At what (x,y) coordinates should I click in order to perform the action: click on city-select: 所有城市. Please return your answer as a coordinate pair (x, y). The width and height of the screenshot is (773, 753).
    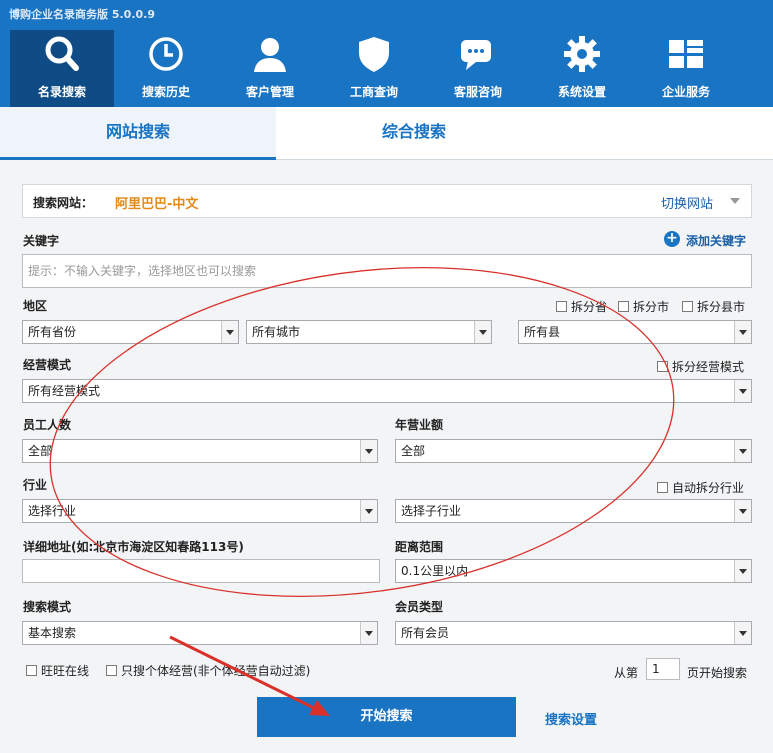
    Looking at the image, I should click on (369, 332).